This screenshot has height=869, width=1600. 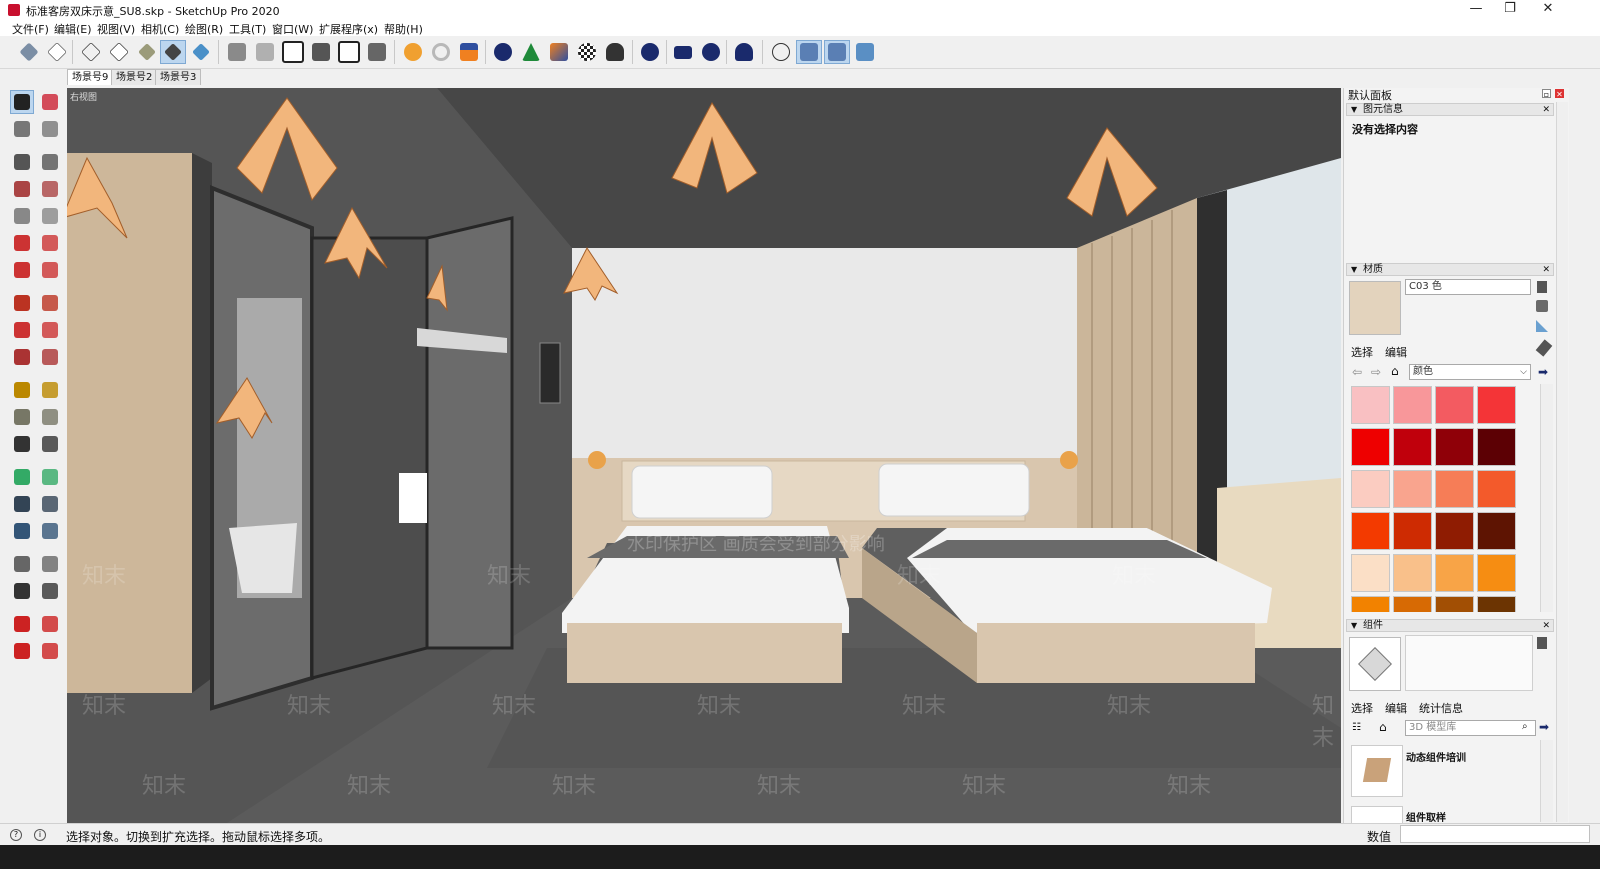 What do you see at coordinates (321, 52) in the screenshot?
I see `right-view-icon` at bounding box center [321, 52].